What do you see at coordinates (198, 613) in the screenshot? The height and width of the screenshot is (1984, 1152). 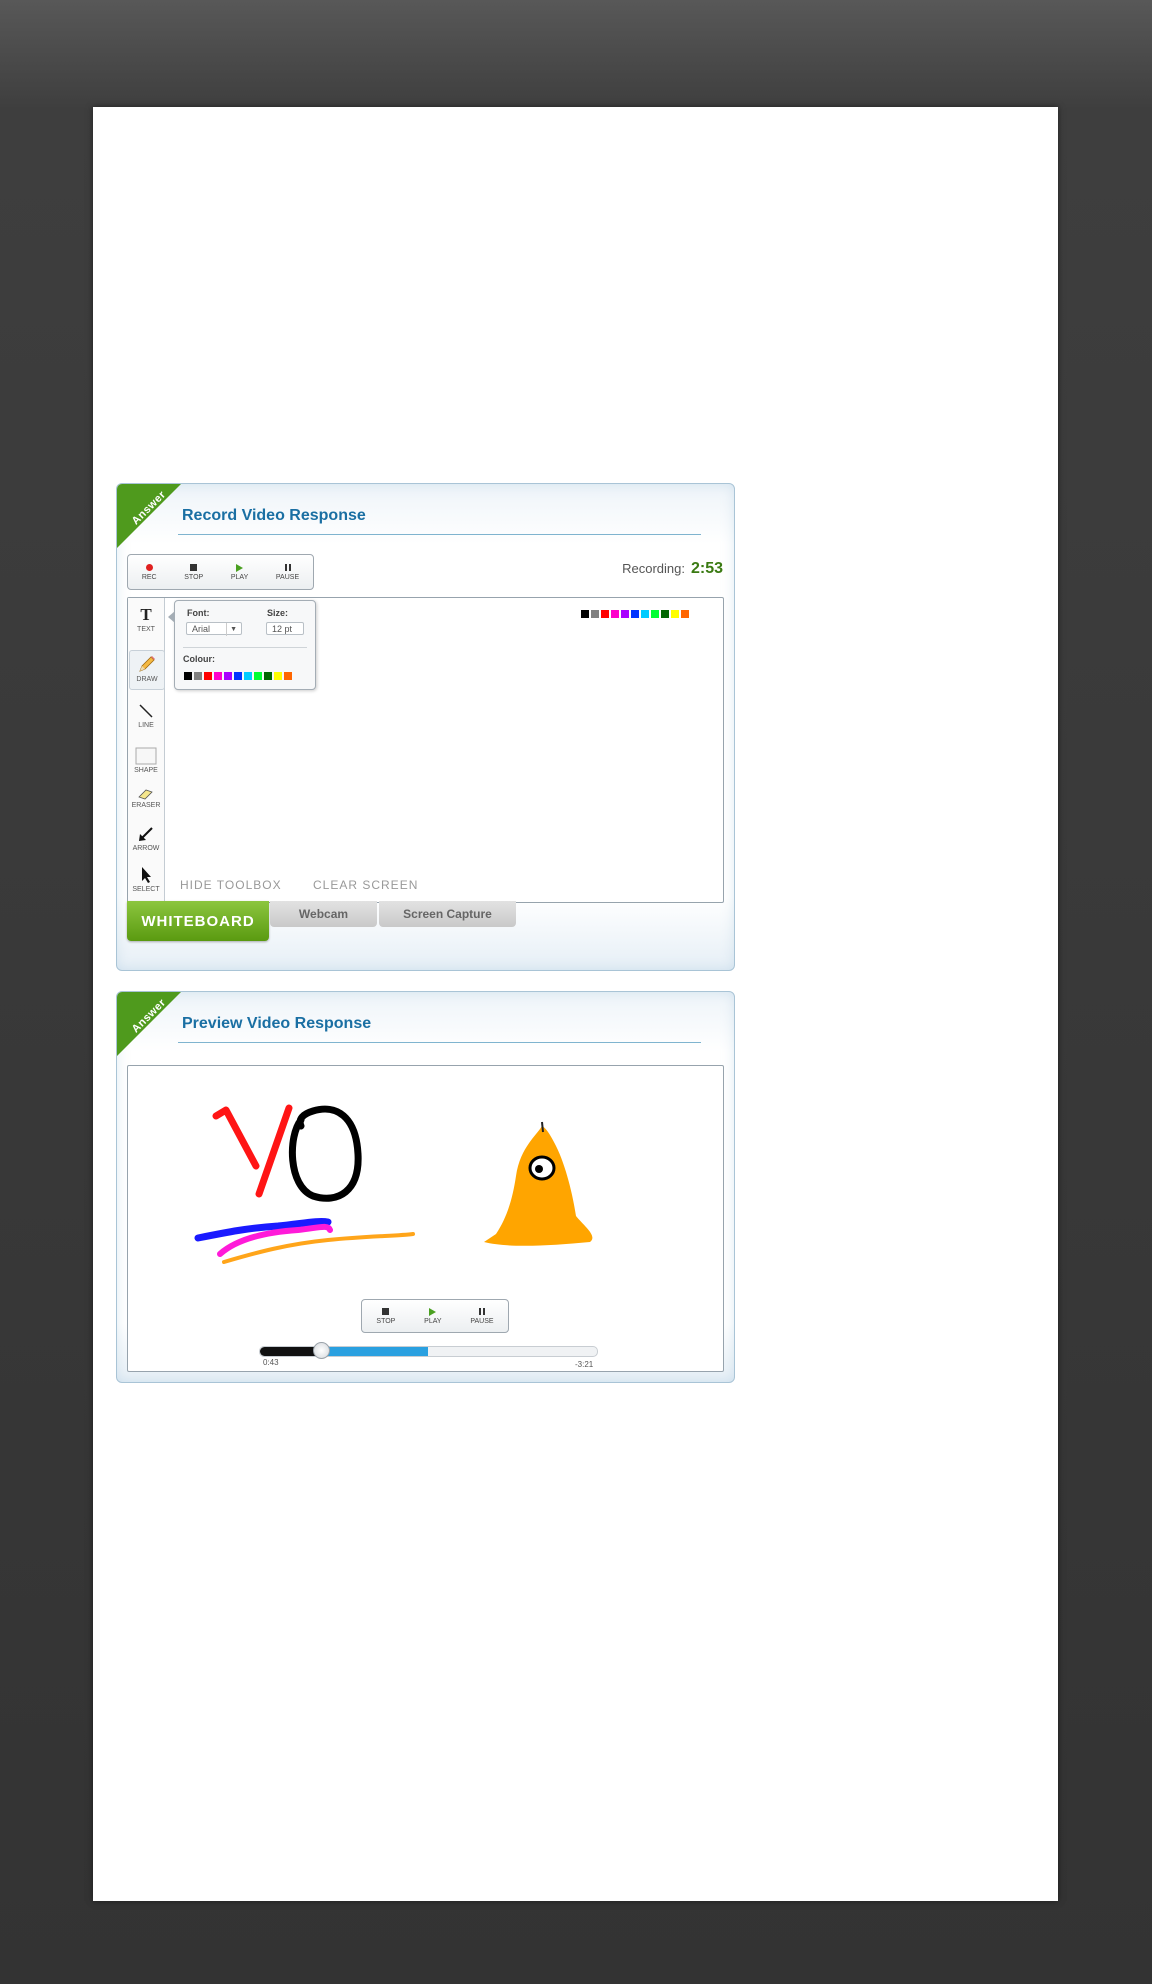 I see `font-label: Font:` at bounding box center [198, 613].